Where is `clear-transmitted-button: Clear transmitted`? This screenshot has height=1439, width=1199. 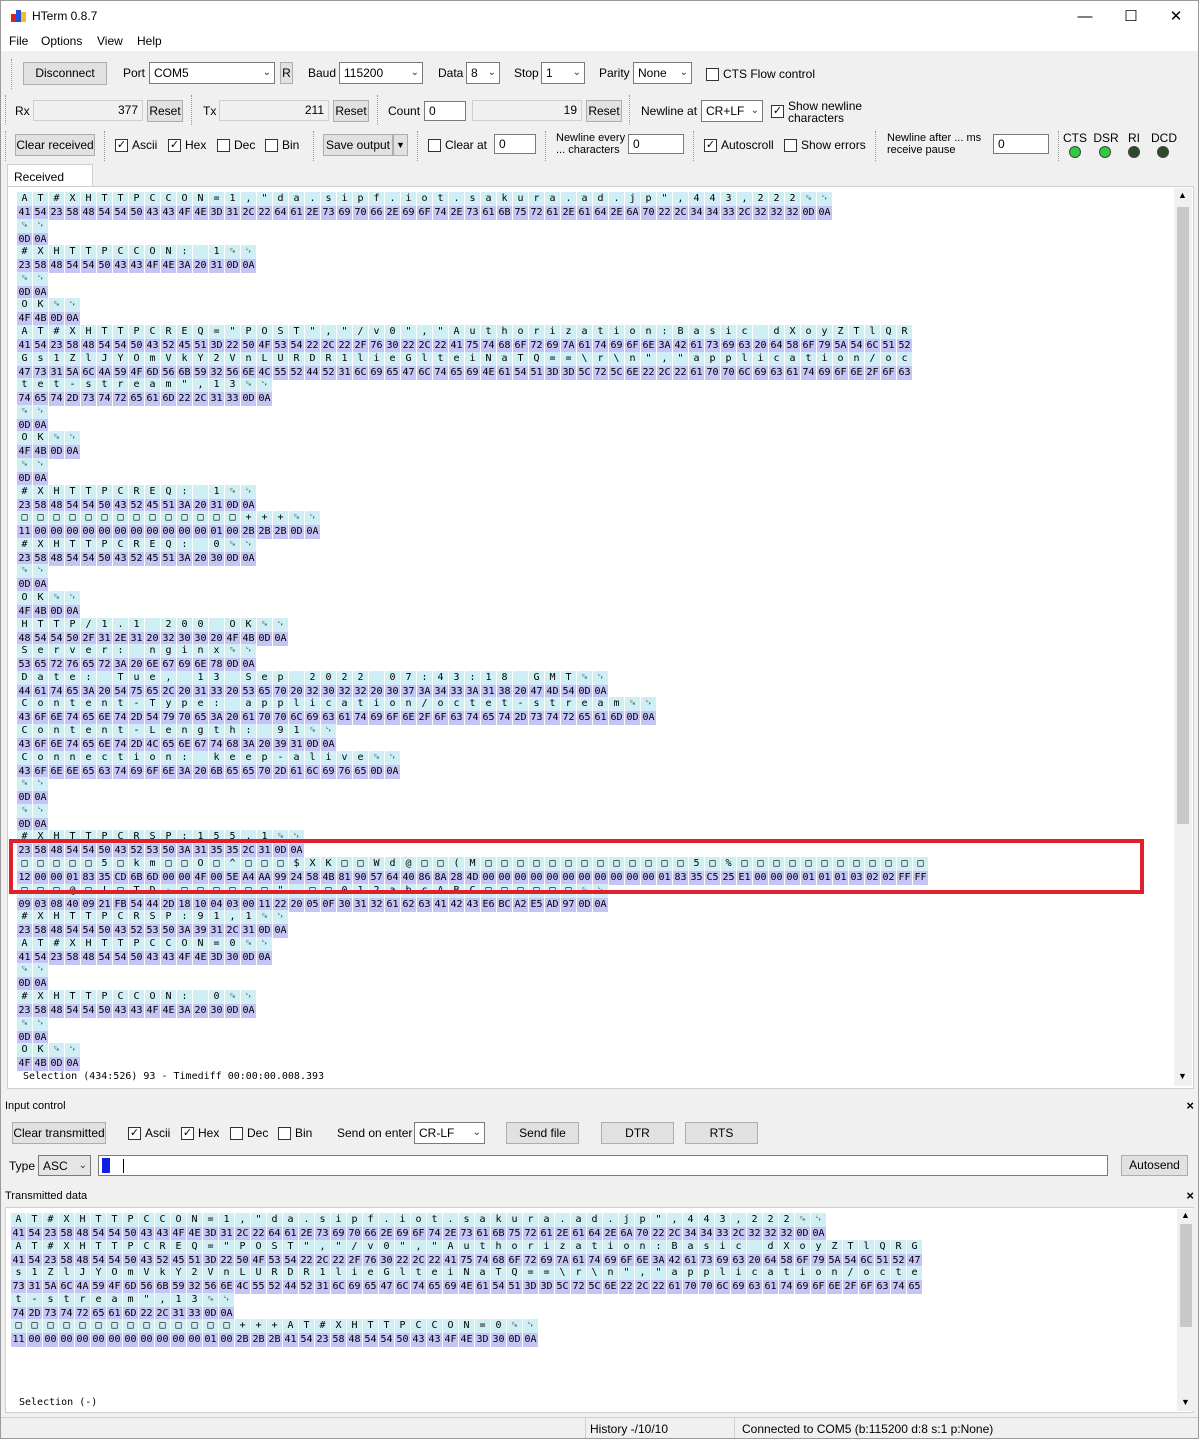
clear-transmitted-button: Clear transmitted is located at coordinates (59, 1133).